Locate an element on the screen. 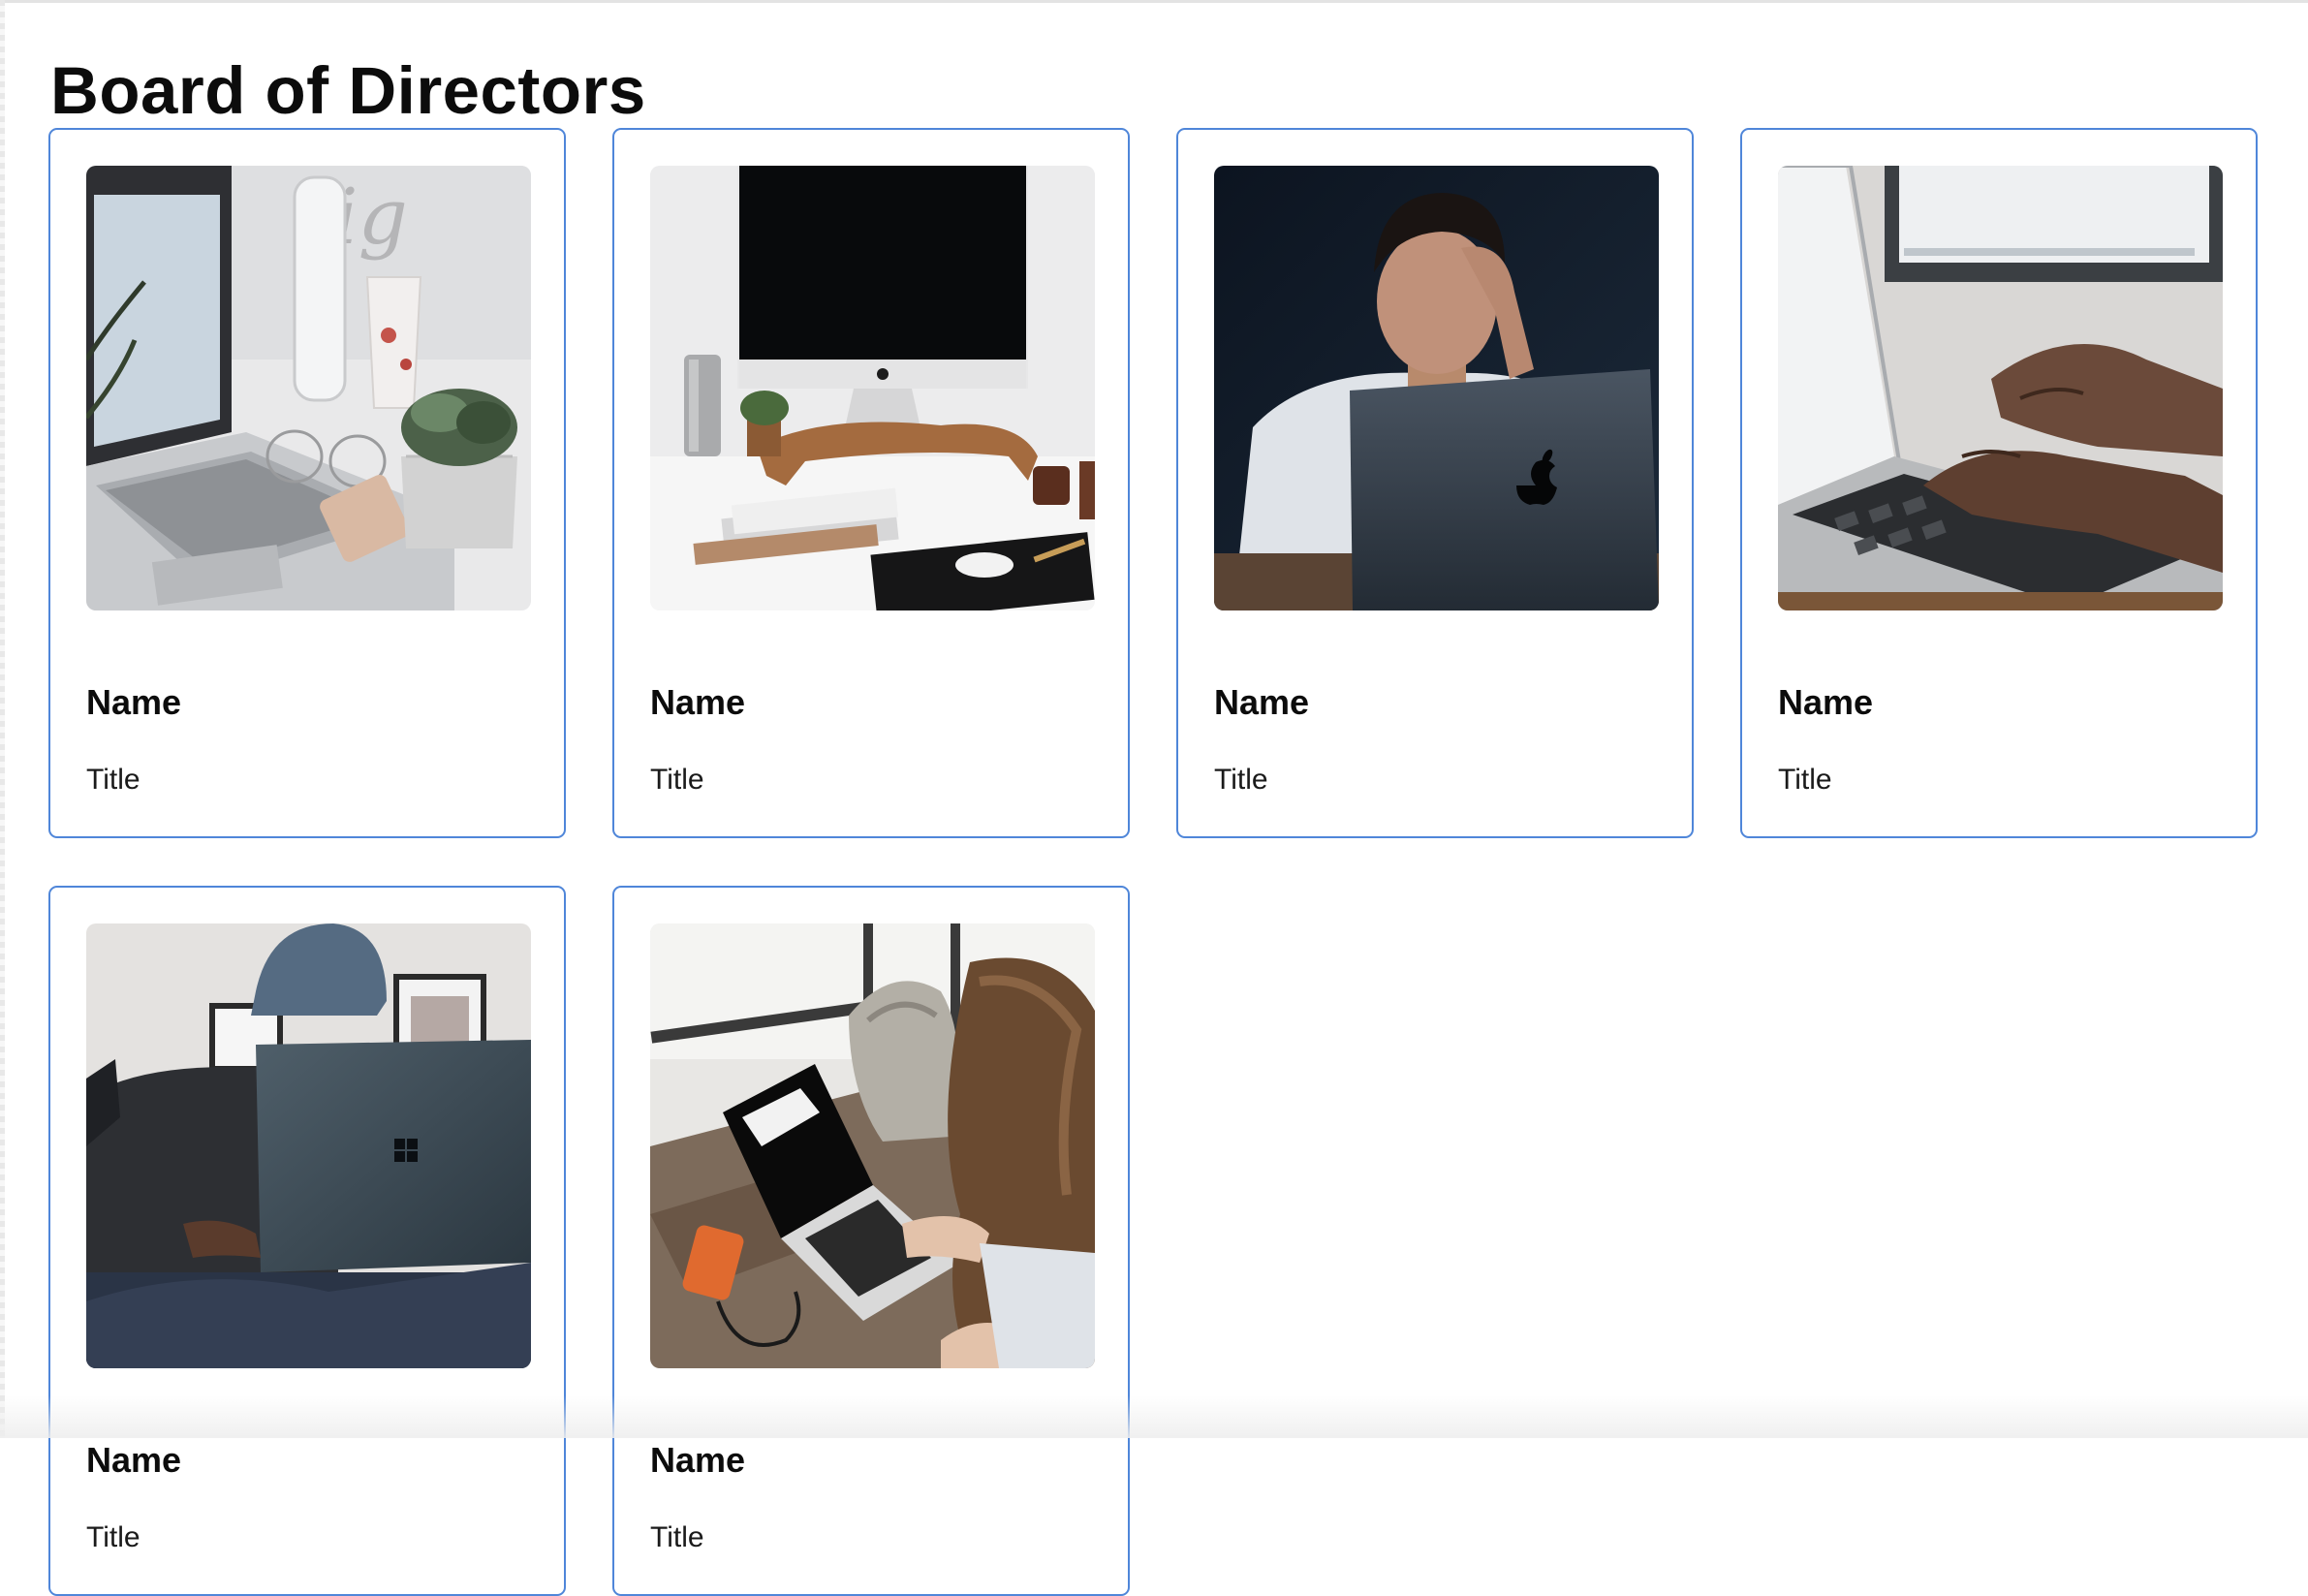 The height and width of the screenshot is (1596, 2308). man-behind-macbook-photo is located at coordinates (1436, 388).